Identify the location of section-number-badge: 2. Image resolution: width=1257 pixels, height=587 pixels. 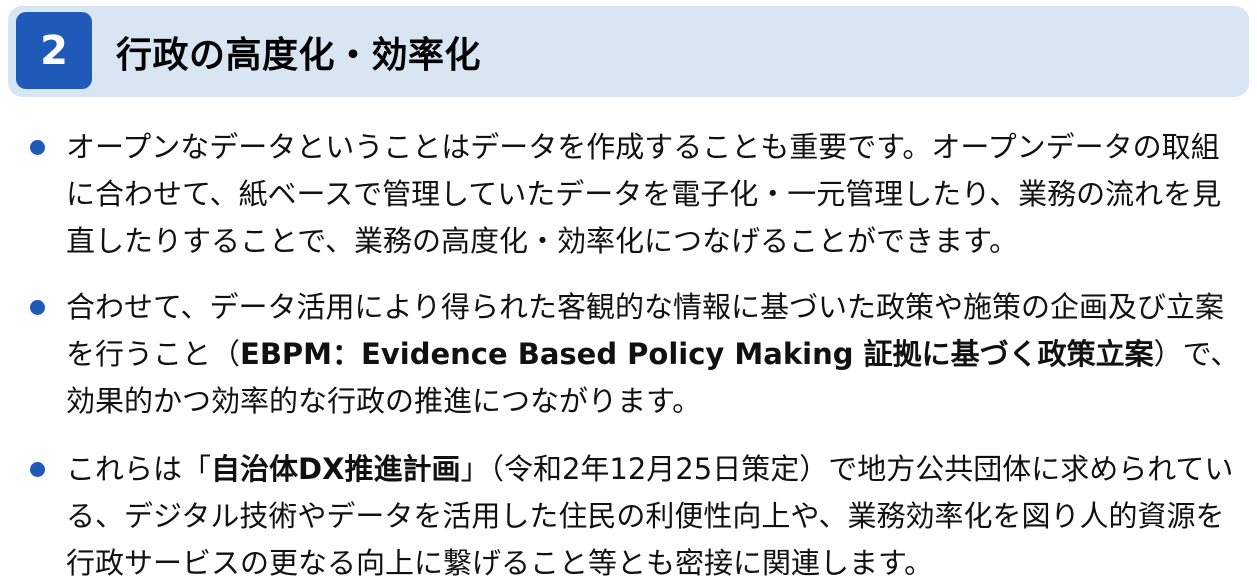
(54, 50).